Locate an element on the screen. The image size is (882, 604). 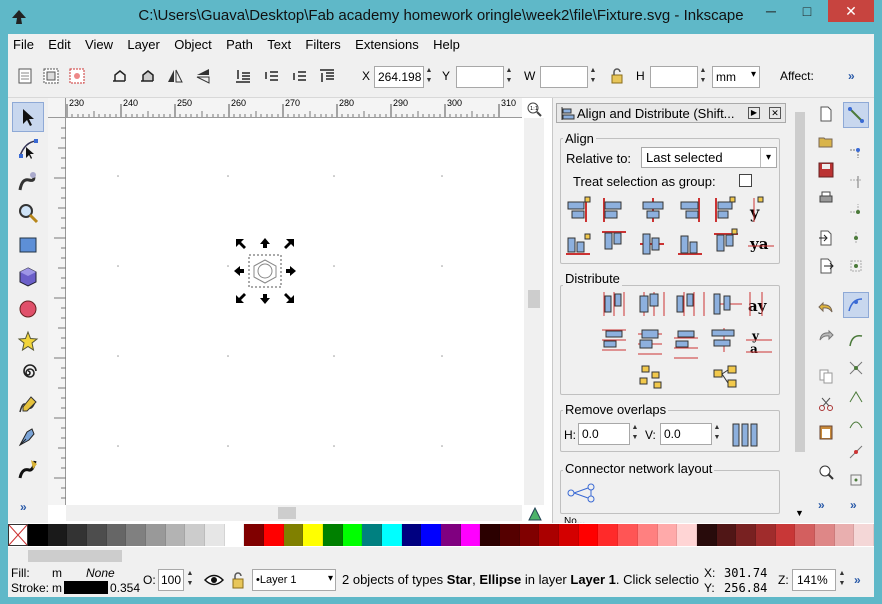
menu-edit: Edit is located at coordinates (59, 43).